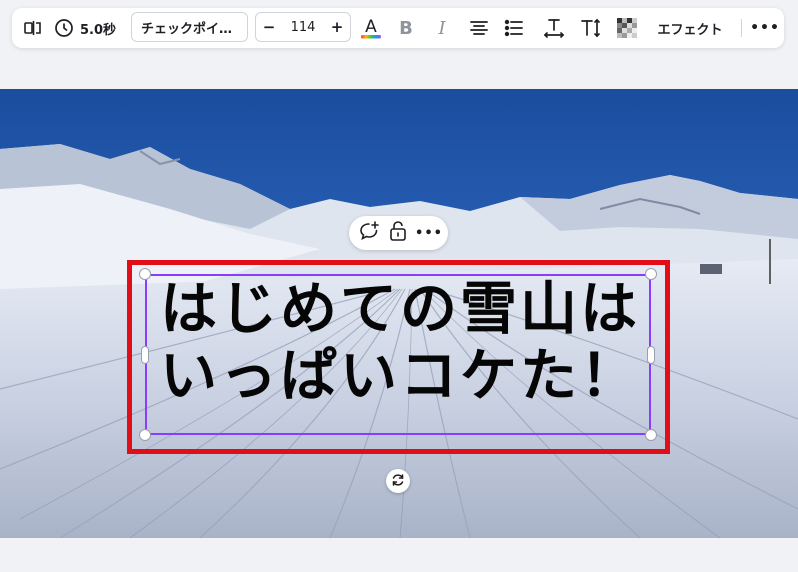  What do you see at coordinates (741, 28) in the screenshot?
I see `toolbar-divider` at bounding box center [741, 28].